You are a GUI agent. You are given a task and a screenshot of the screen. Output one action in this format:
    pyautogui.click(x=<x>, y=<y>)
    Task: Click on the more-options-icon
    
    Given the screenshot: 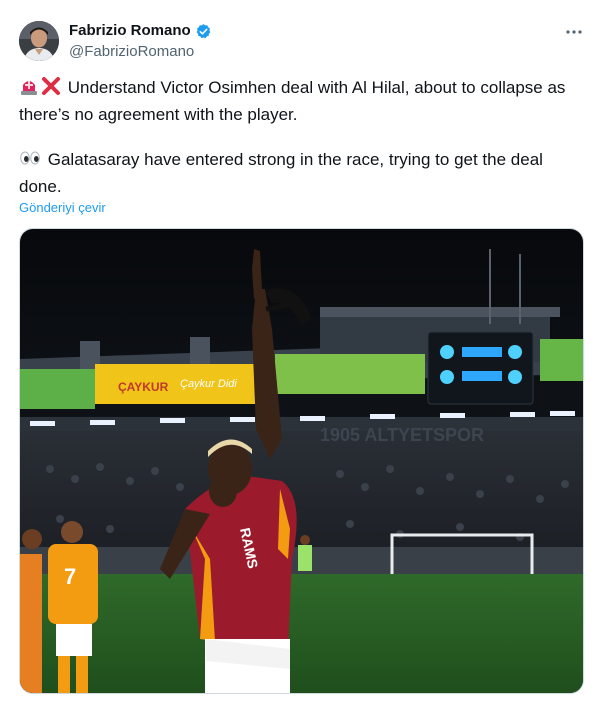 What is the action you would take?
    pyautogui.click(x=574, y=32)
    